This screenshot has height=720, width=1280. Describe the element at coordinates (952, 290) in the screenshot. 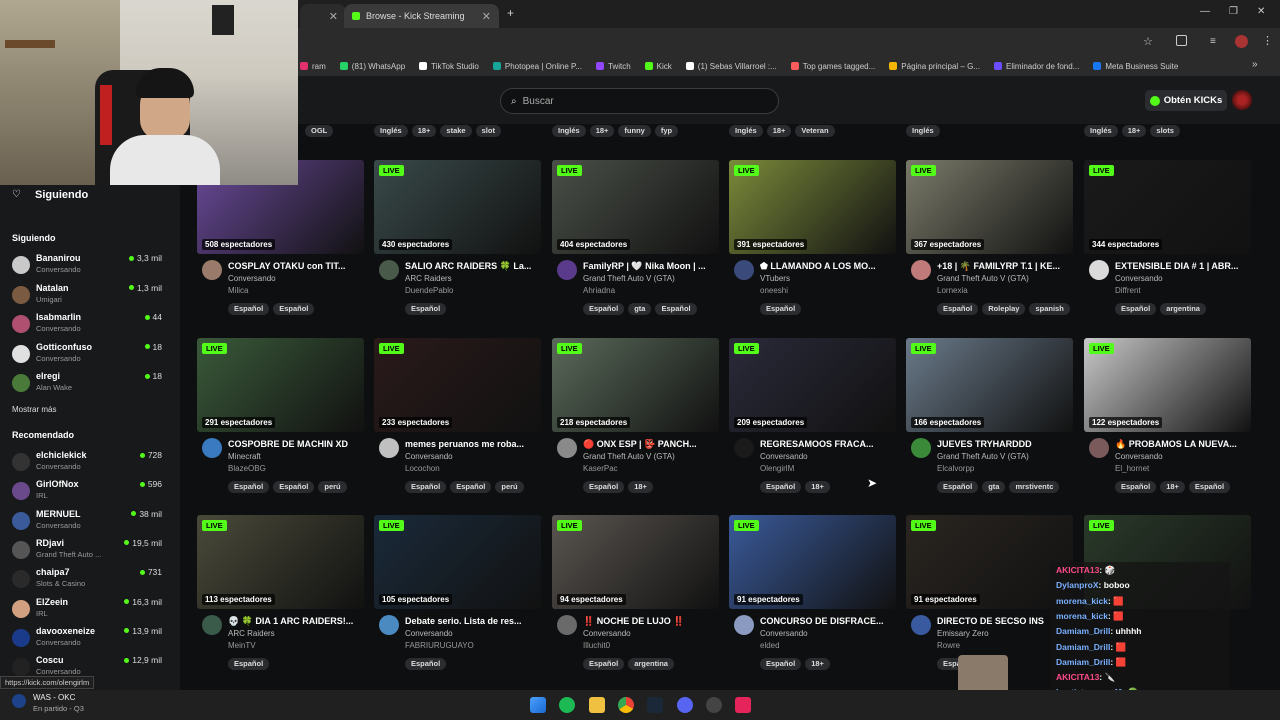

I see `streamer-name: Lornexia` at that location.